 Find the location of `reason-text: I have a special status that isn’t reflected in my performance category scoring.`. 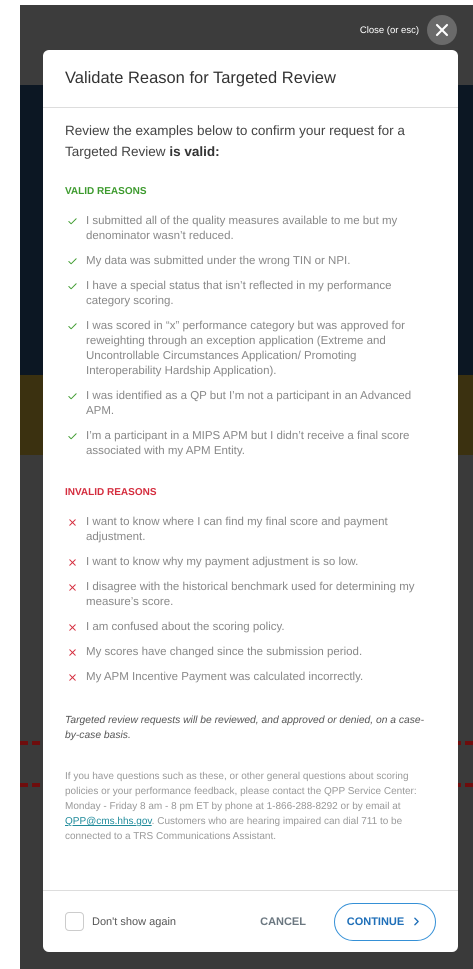

reason-text: I have a special status that isn’t reflected in my performance category scoring. is located at coordinates (239, 294).